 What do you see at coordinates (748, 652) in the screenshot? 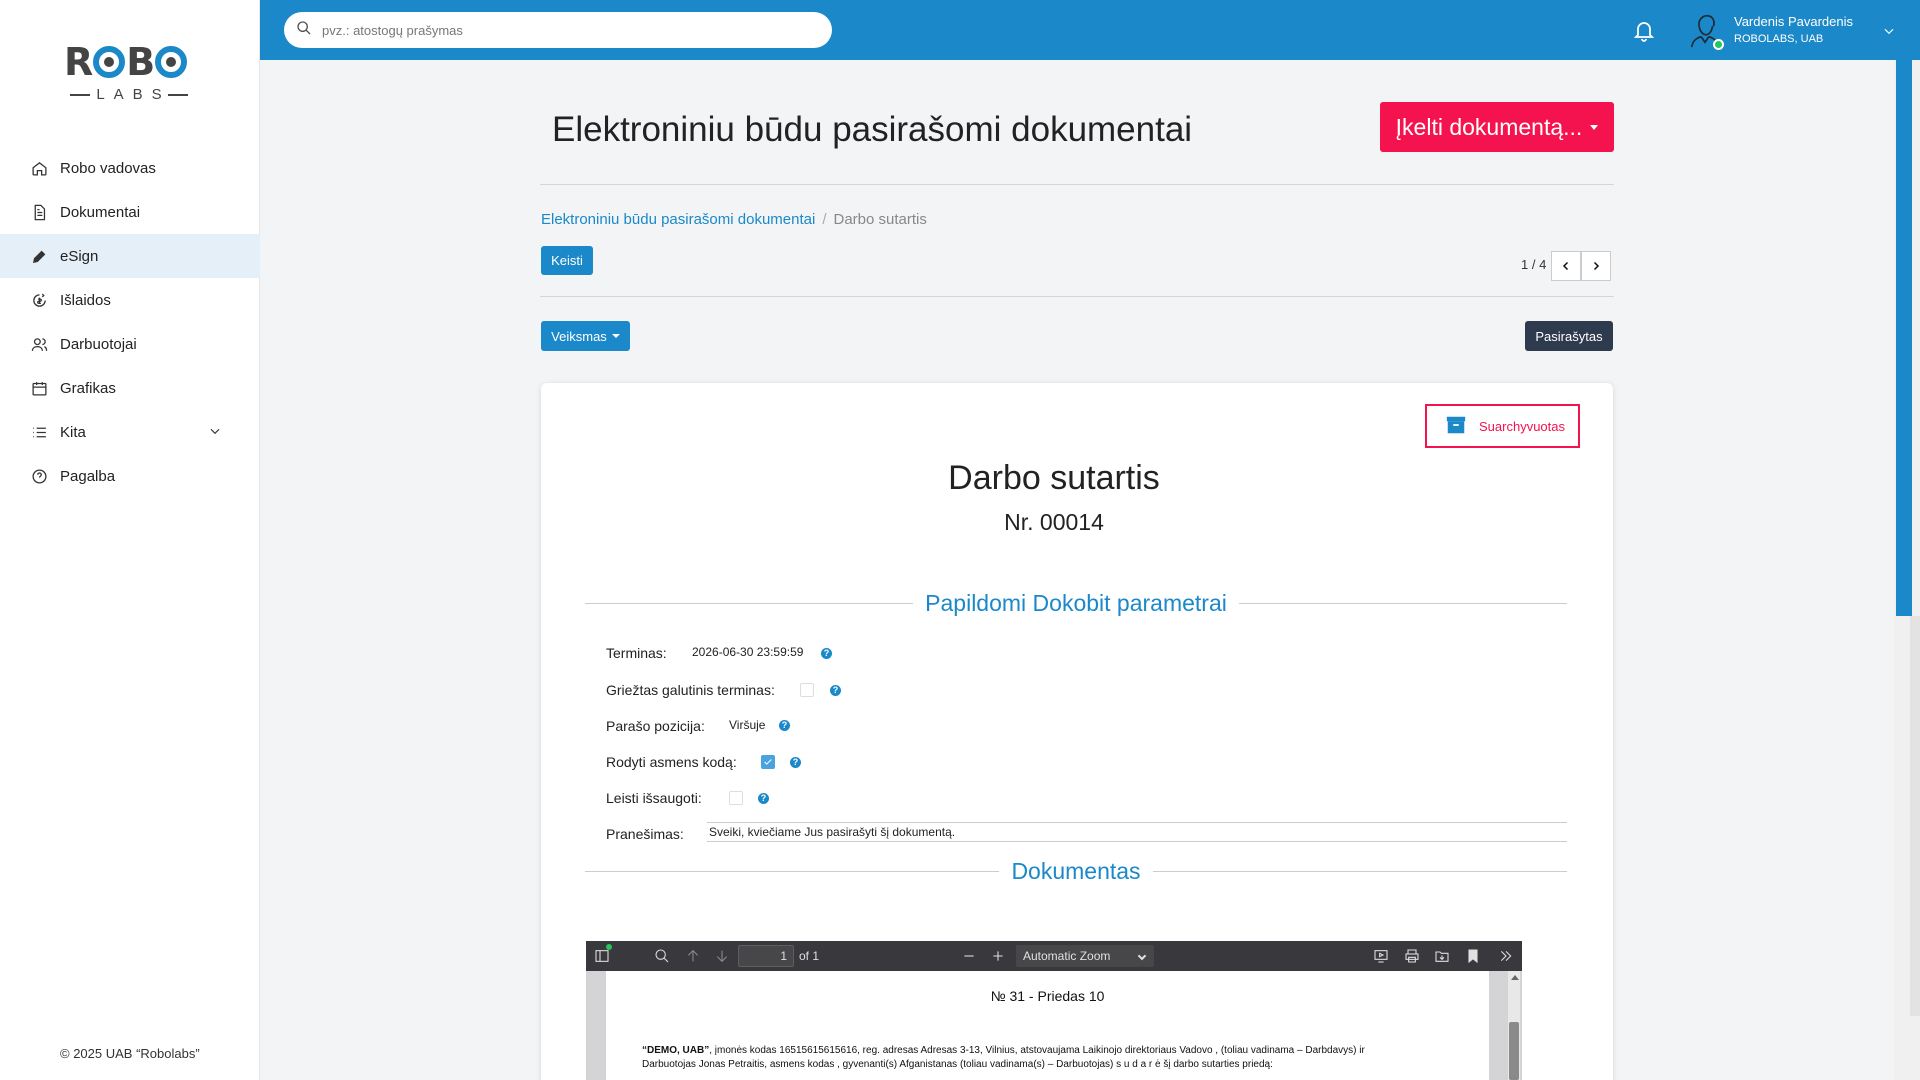
I see `deadline-value: 2026-06-30 23:59:59` at bounding box center [748, 652].